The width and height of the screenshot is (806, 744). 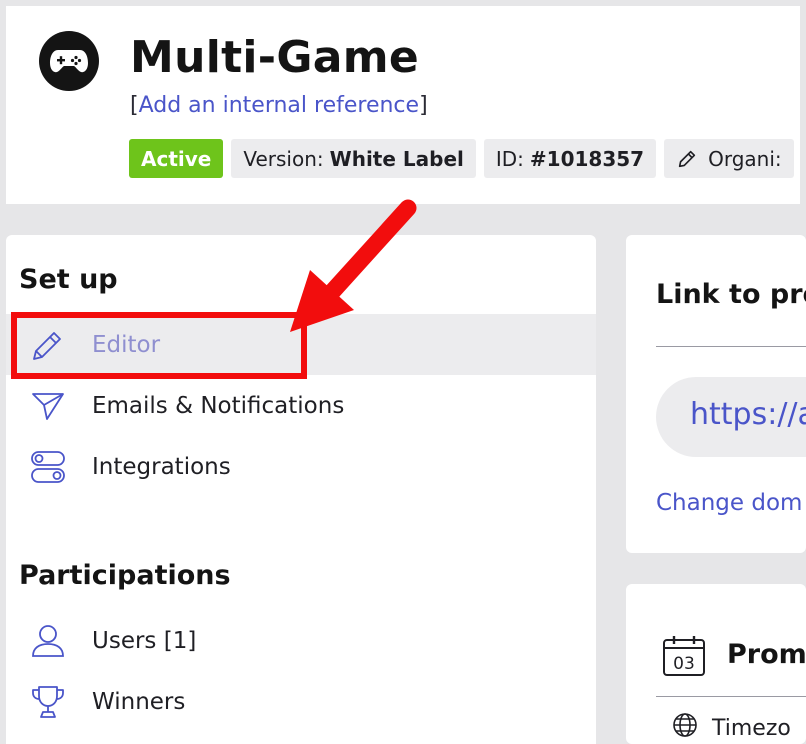 I want to click on campaign-url-field: https://a, so click(x=731, y=417).